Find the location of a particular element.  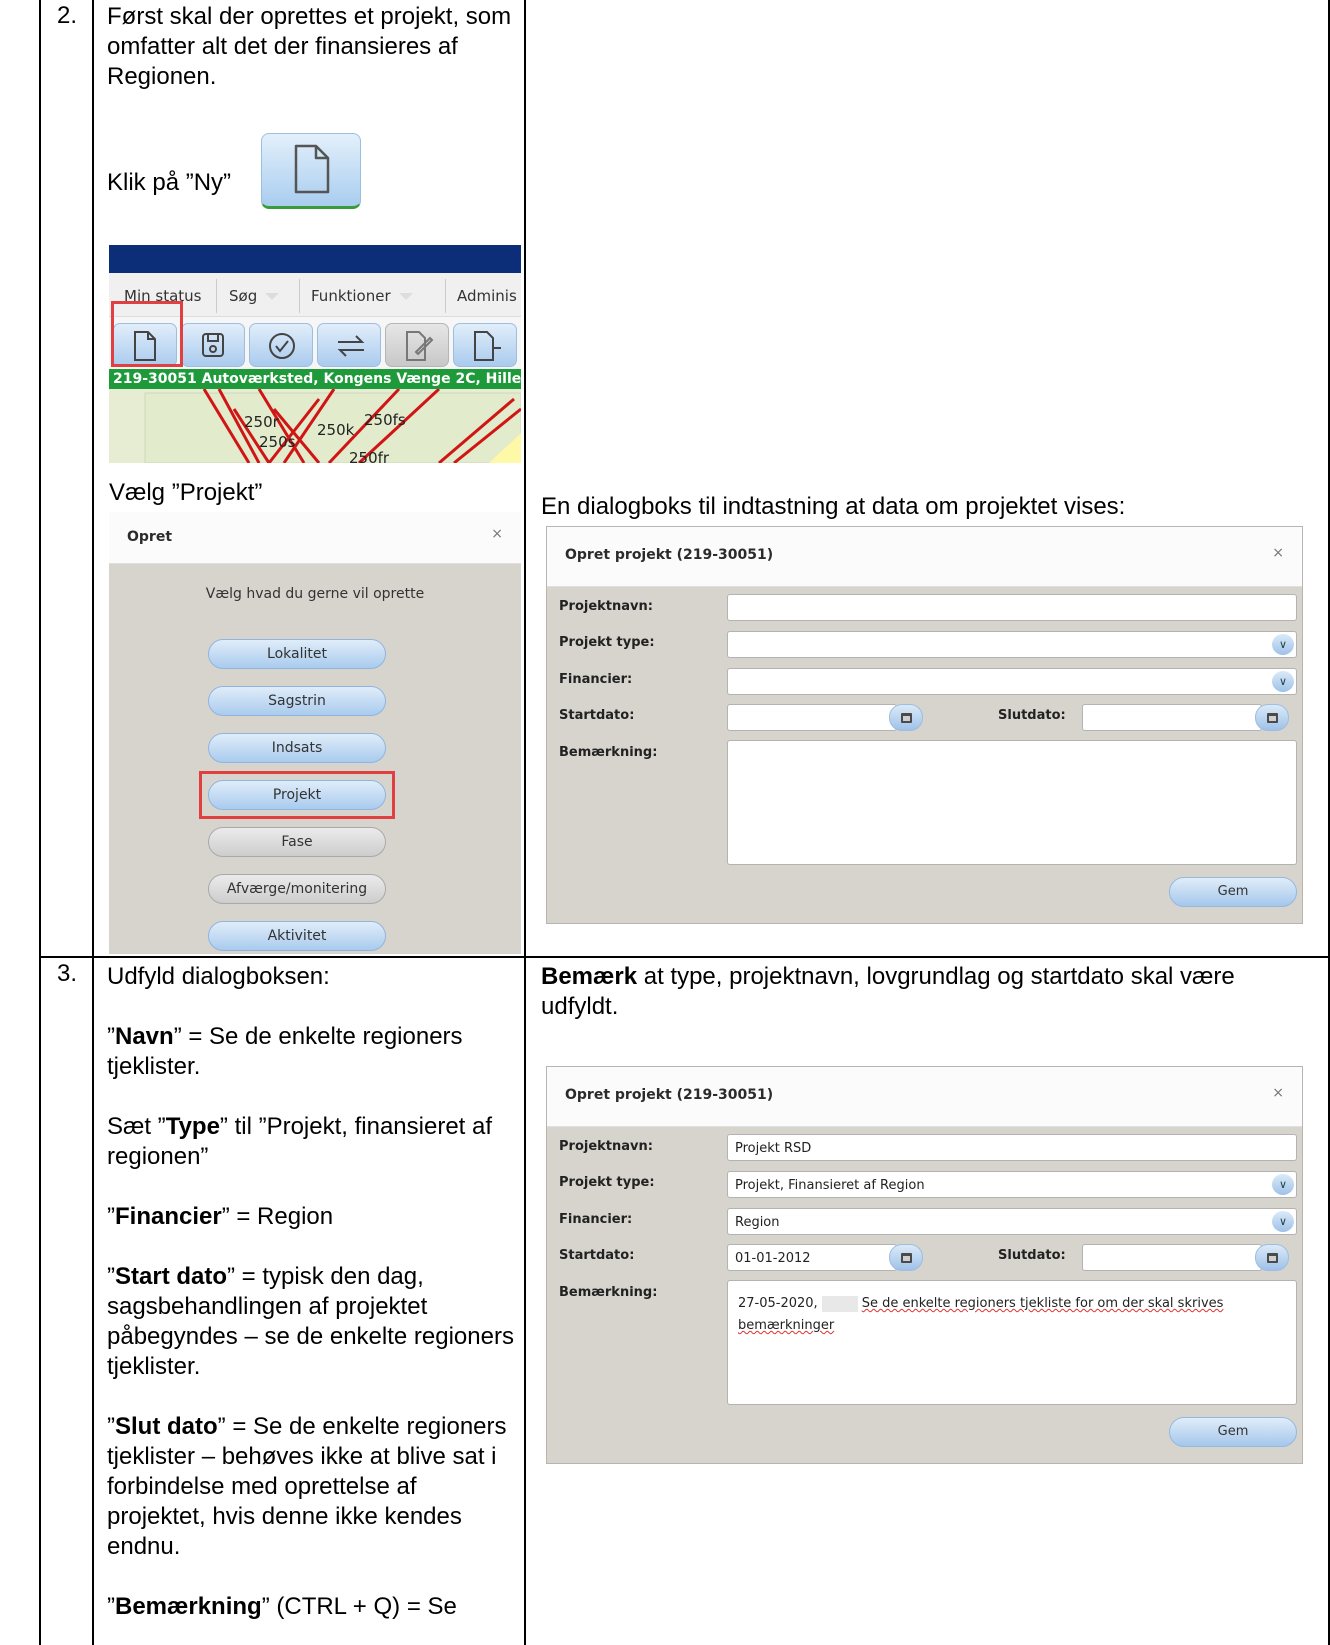

map-label: 250s is located at coordinates (277, 442).